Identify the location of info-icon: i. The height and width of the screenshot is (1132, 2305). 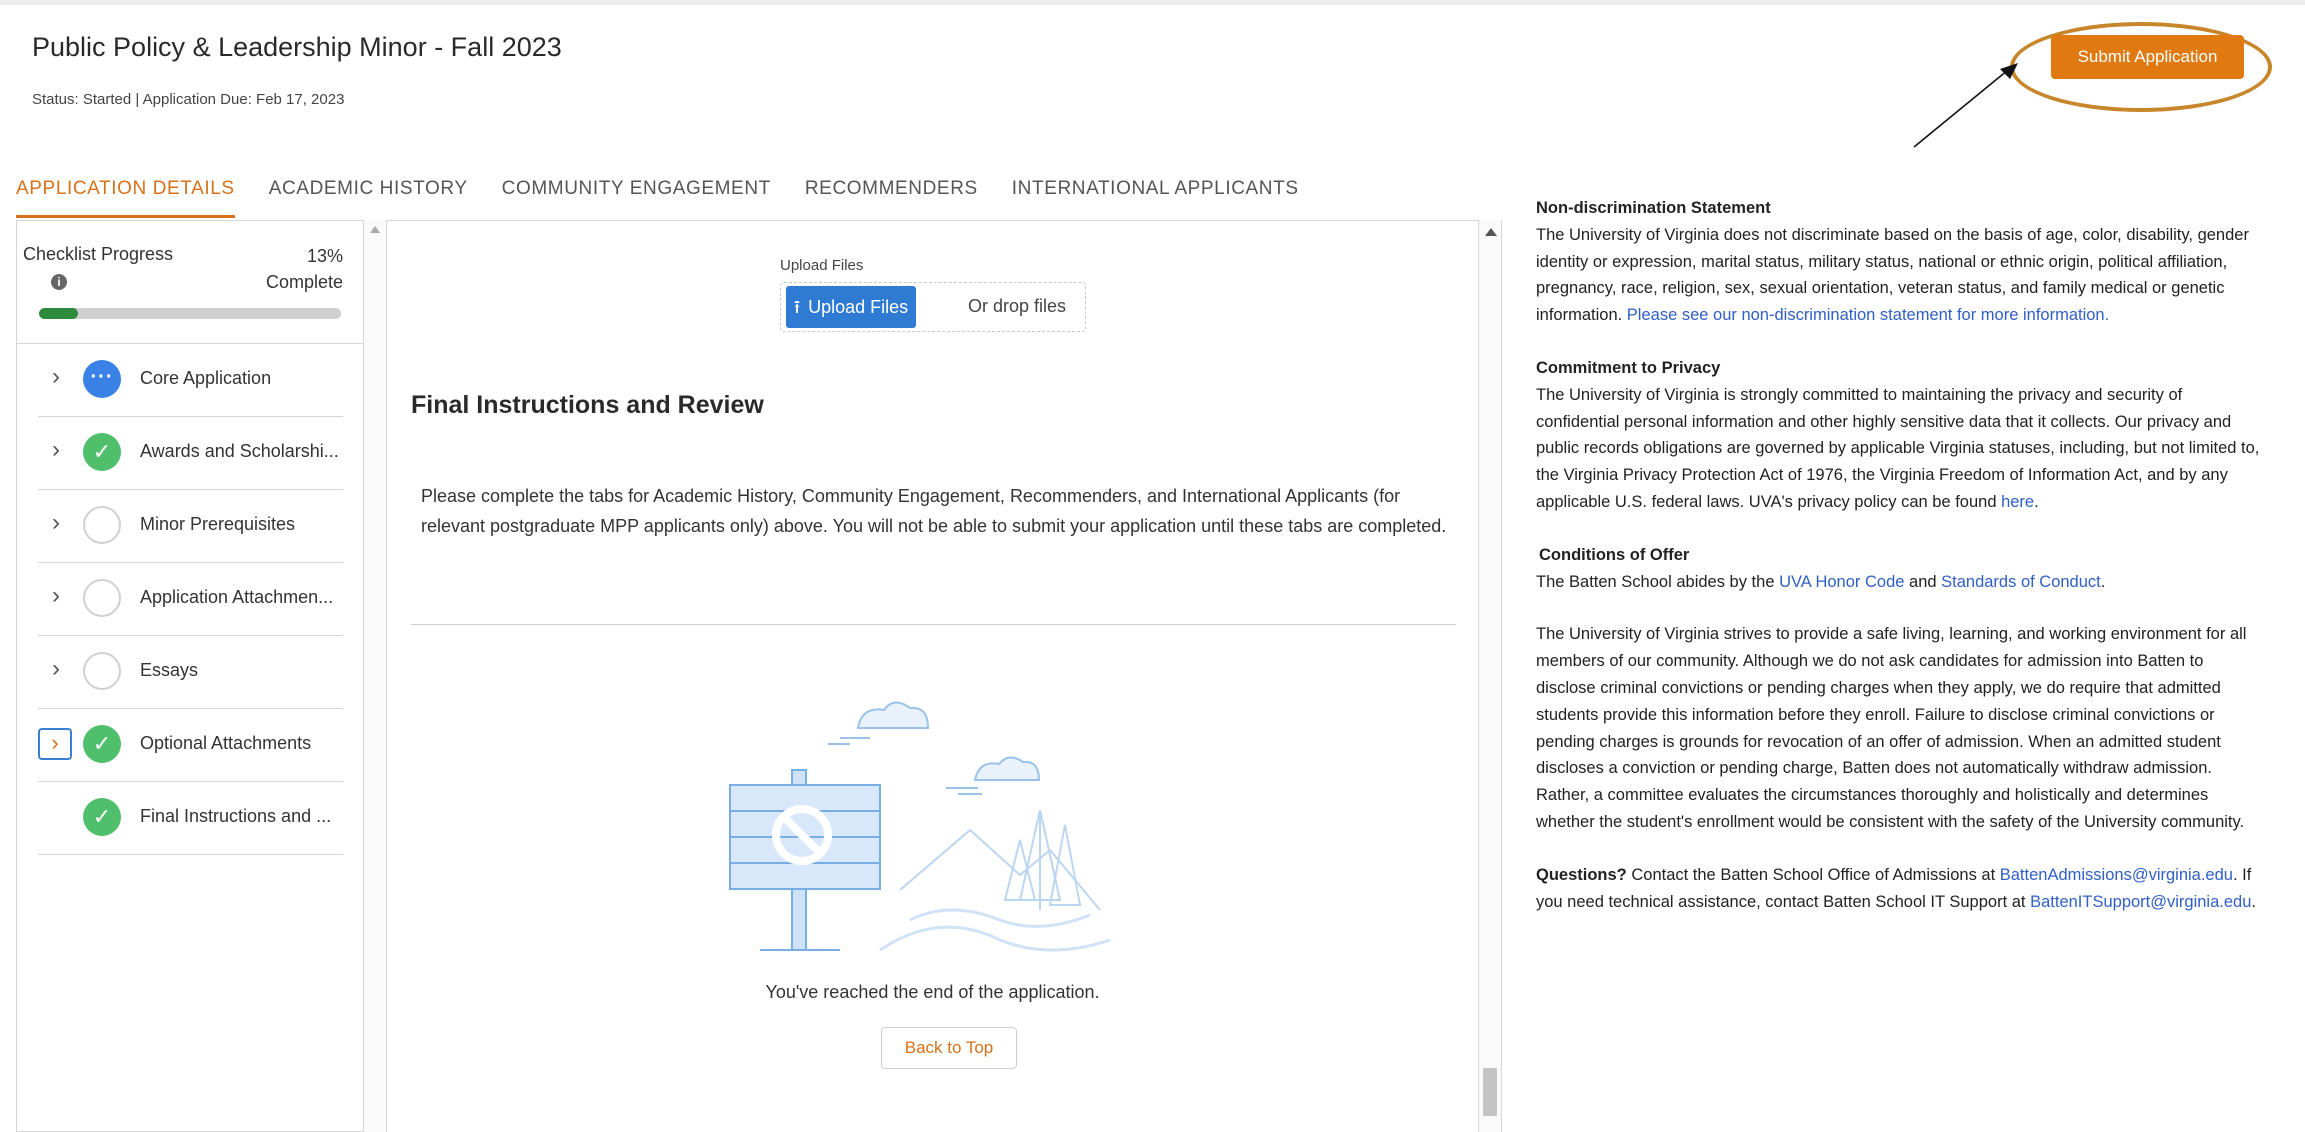
(59, 282).